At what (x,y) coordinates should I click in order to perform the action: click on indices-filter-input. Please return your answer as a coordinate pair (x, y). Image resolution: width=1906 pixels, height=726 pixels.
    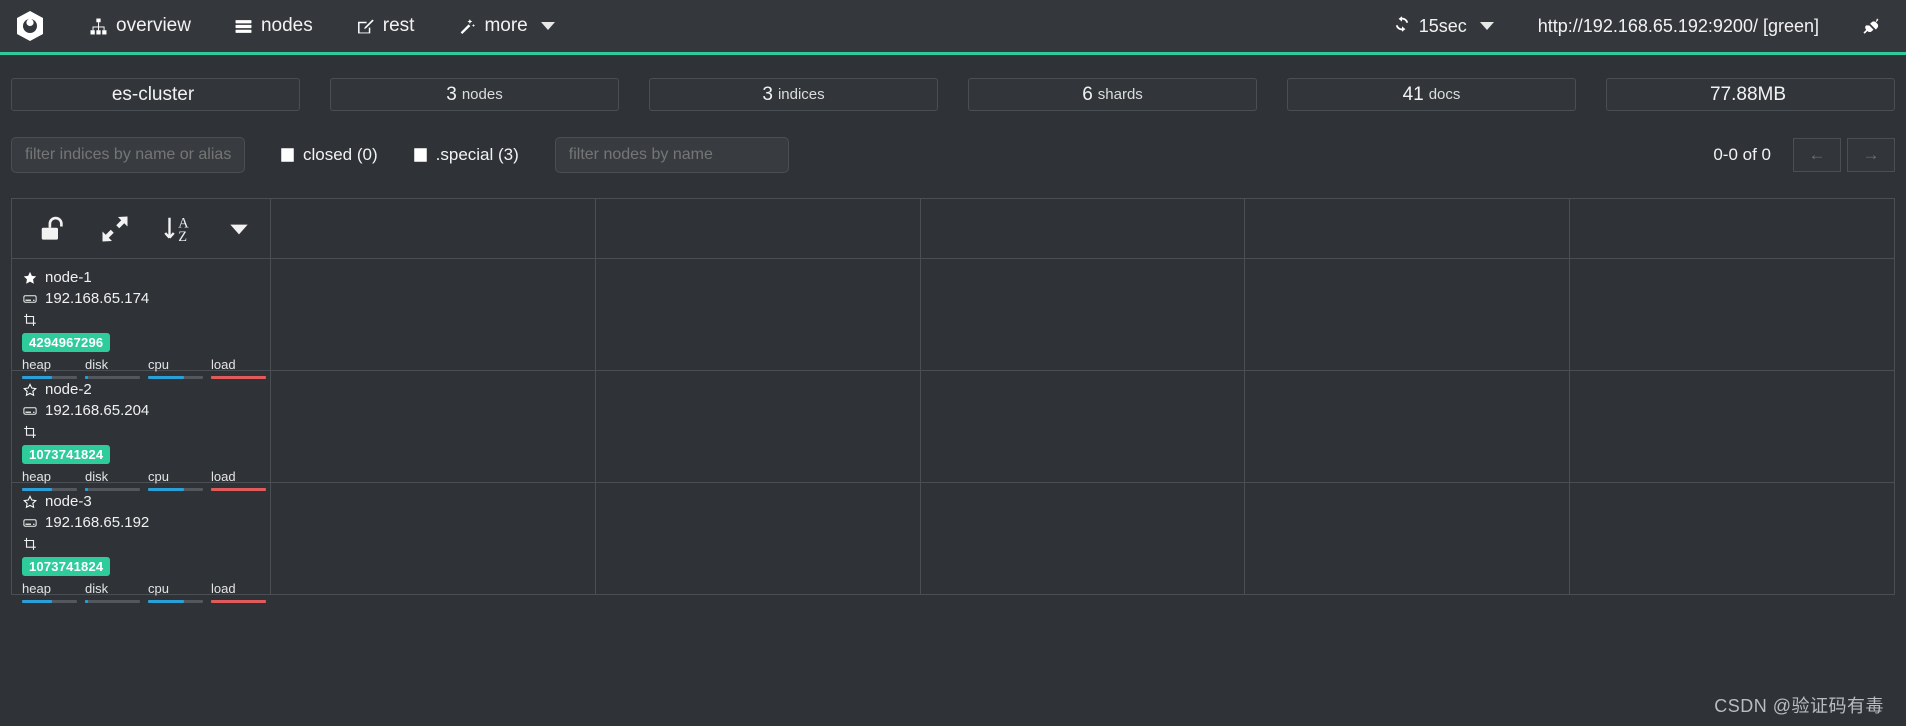
    Looking at the image, I should click on (128, 155).